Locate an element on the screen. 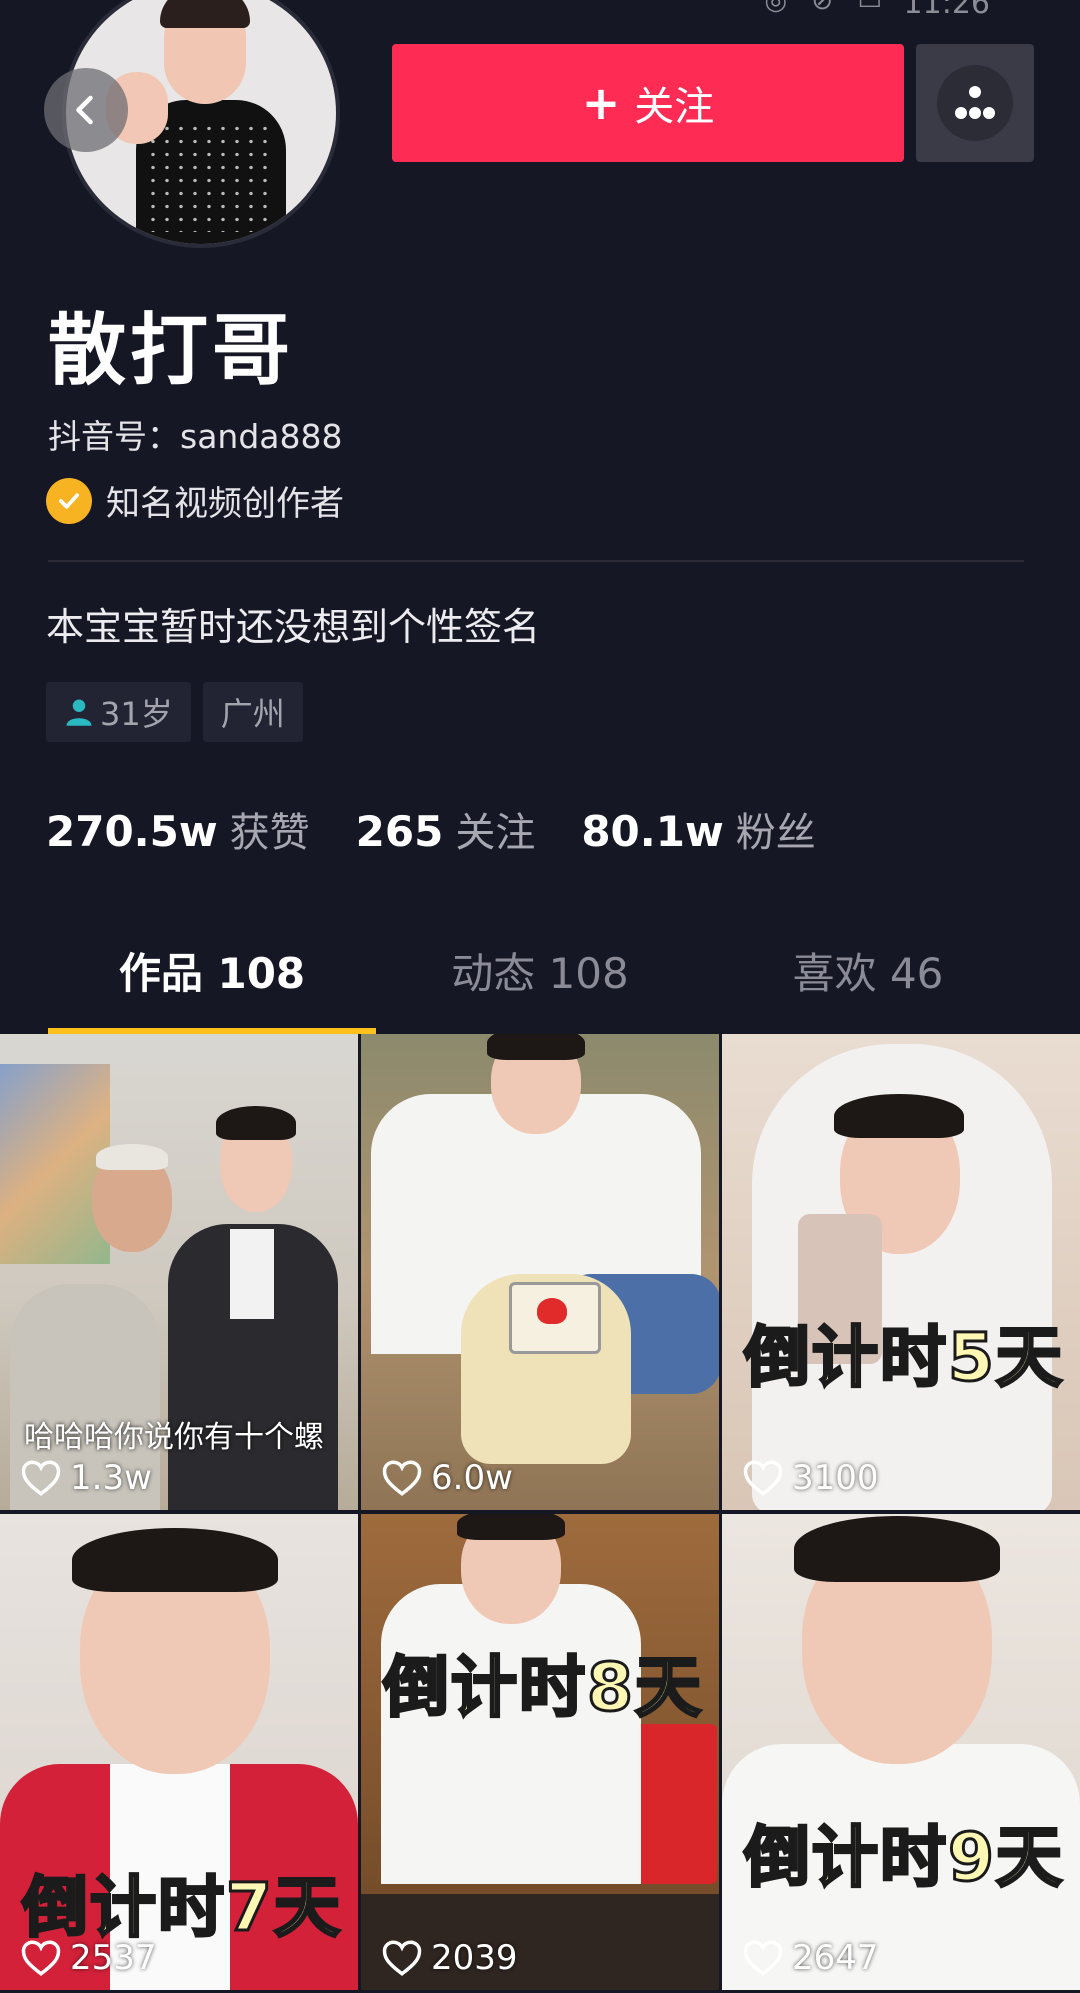 The image size is (1080, 1993). video-thumbnail: 倒计时9天 2647 is located at coordinates (901, 1752).